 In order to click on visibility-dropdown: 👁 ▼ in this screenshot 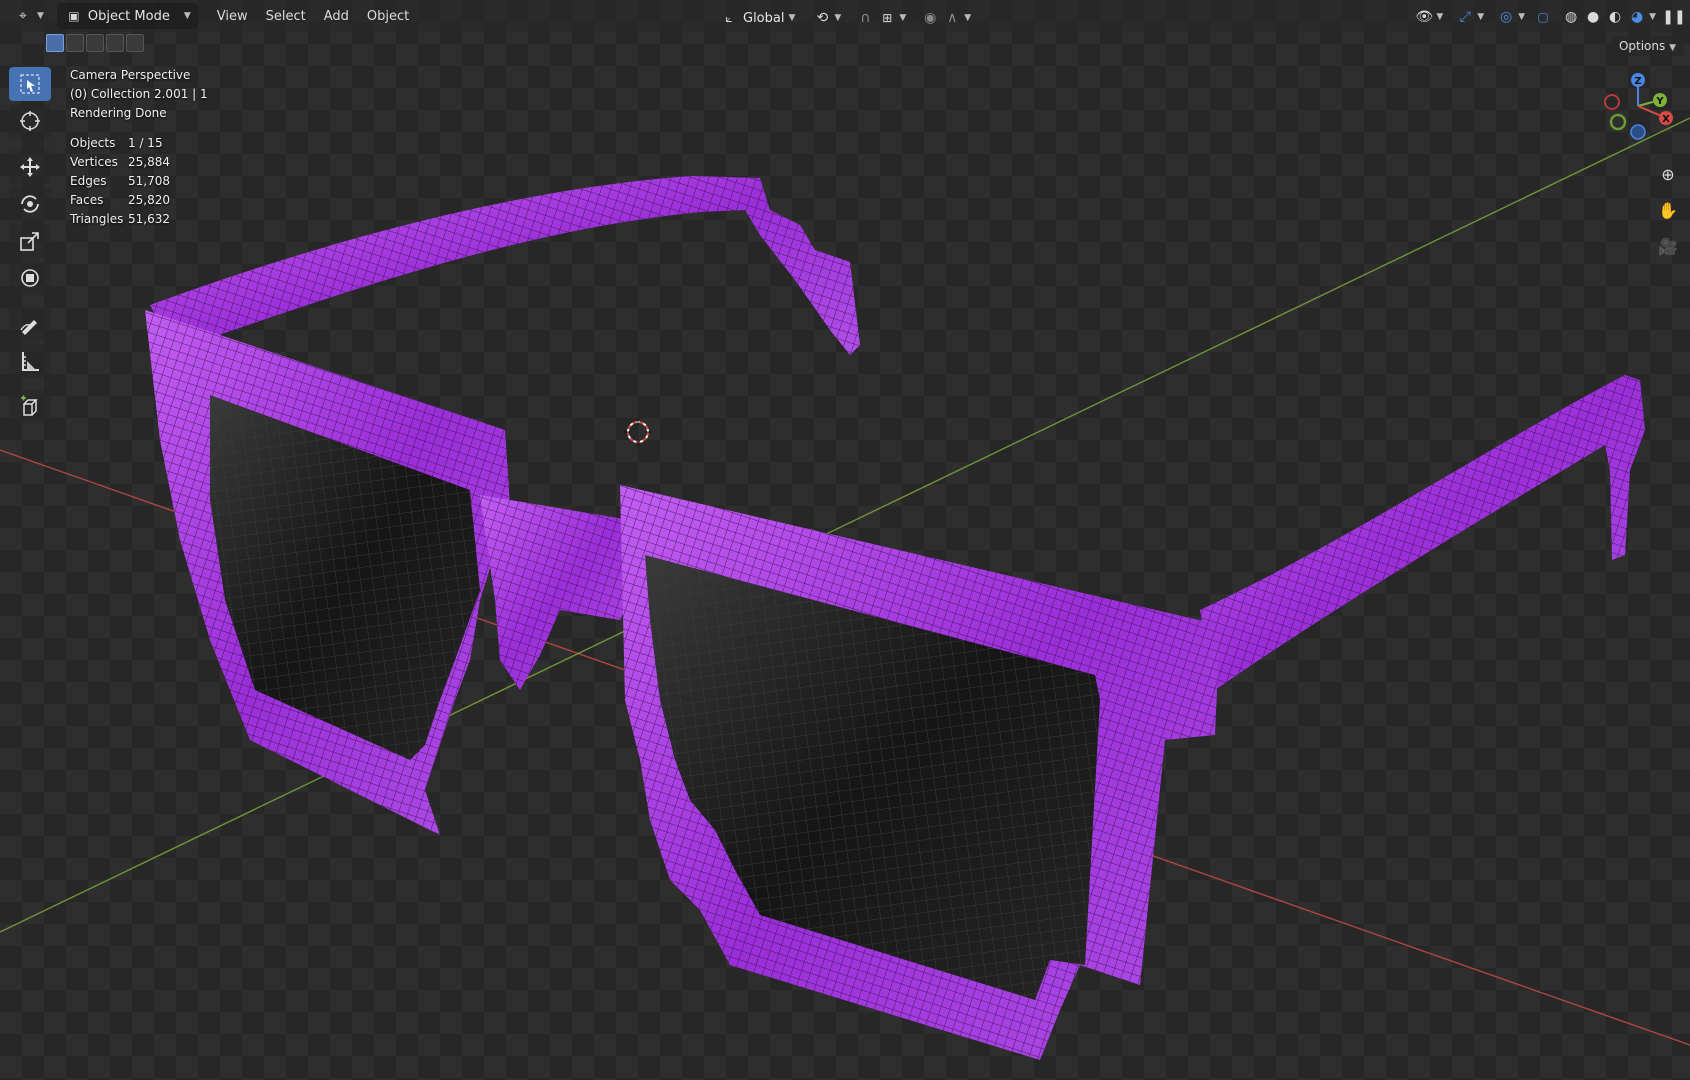, I will do `click(1428, 17)`.